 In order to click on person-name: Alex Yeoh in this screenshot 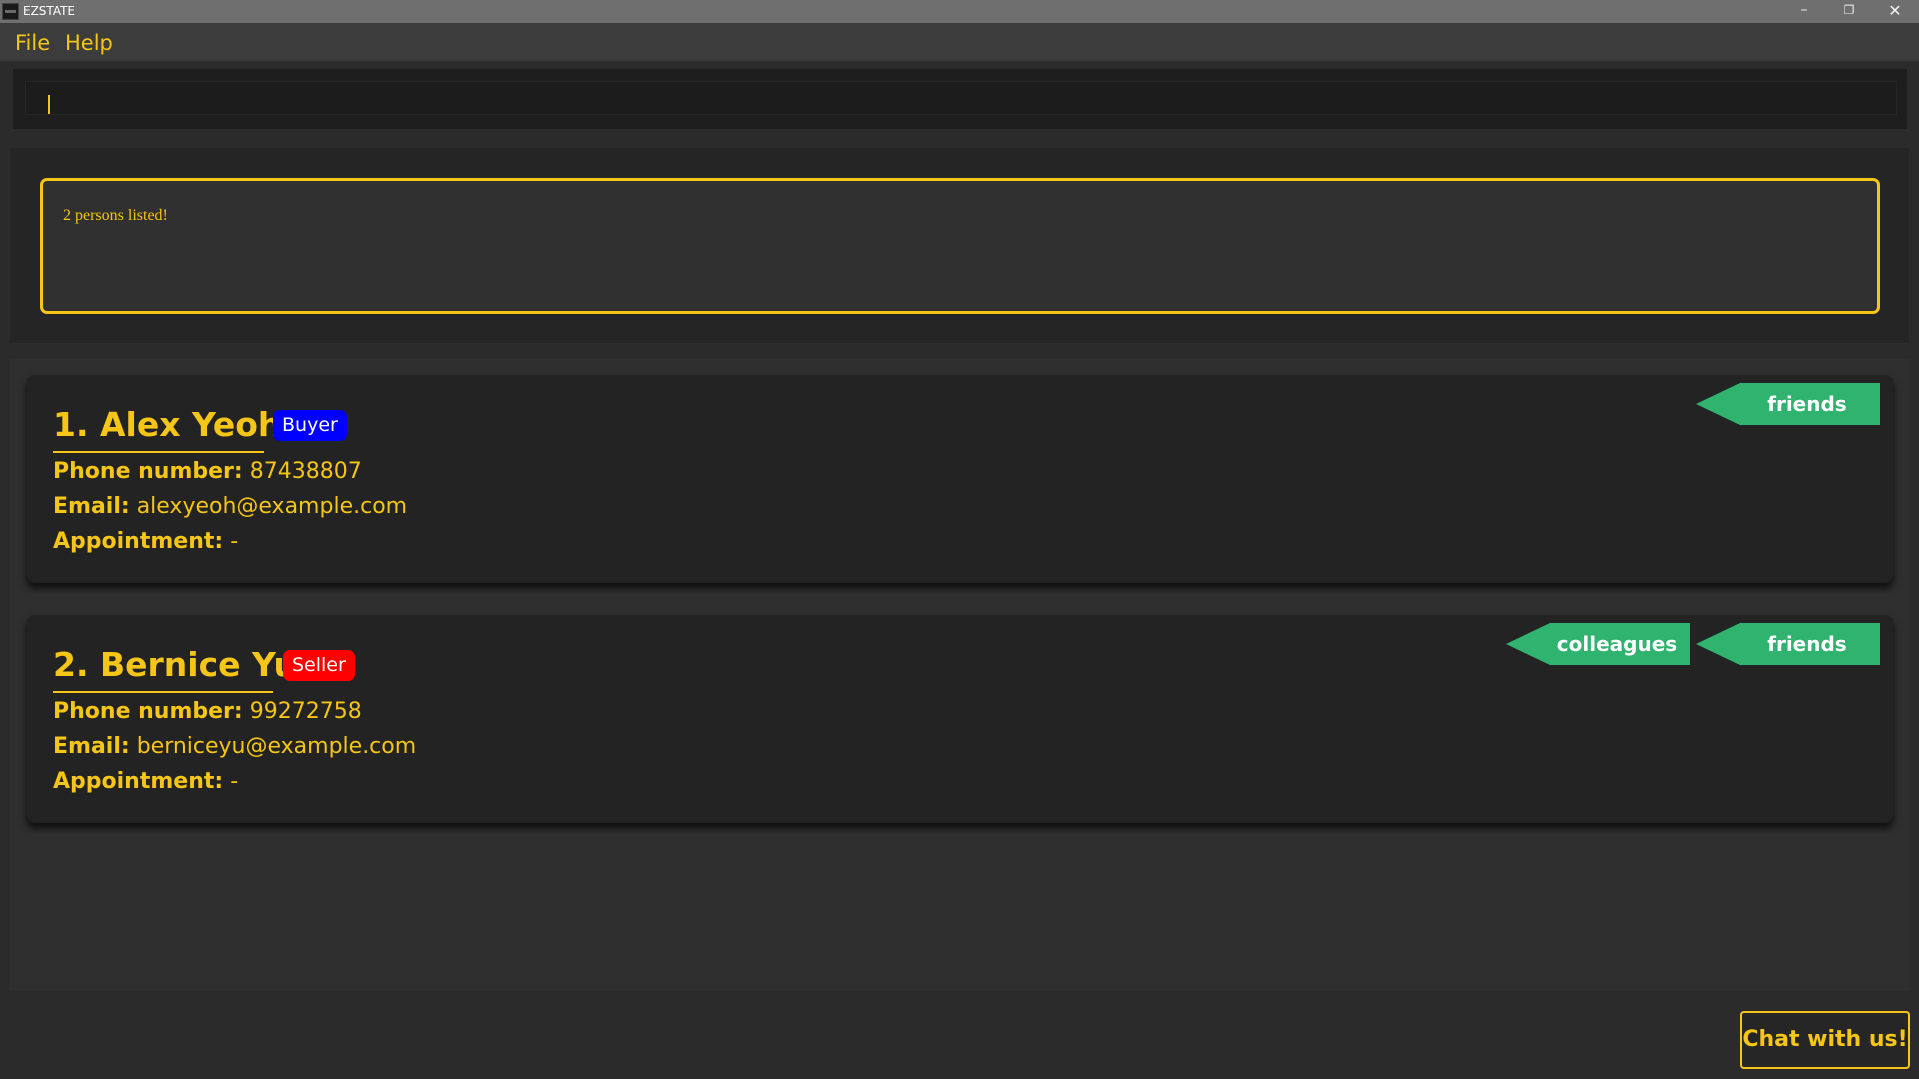, I will do `click(191, 424)`.